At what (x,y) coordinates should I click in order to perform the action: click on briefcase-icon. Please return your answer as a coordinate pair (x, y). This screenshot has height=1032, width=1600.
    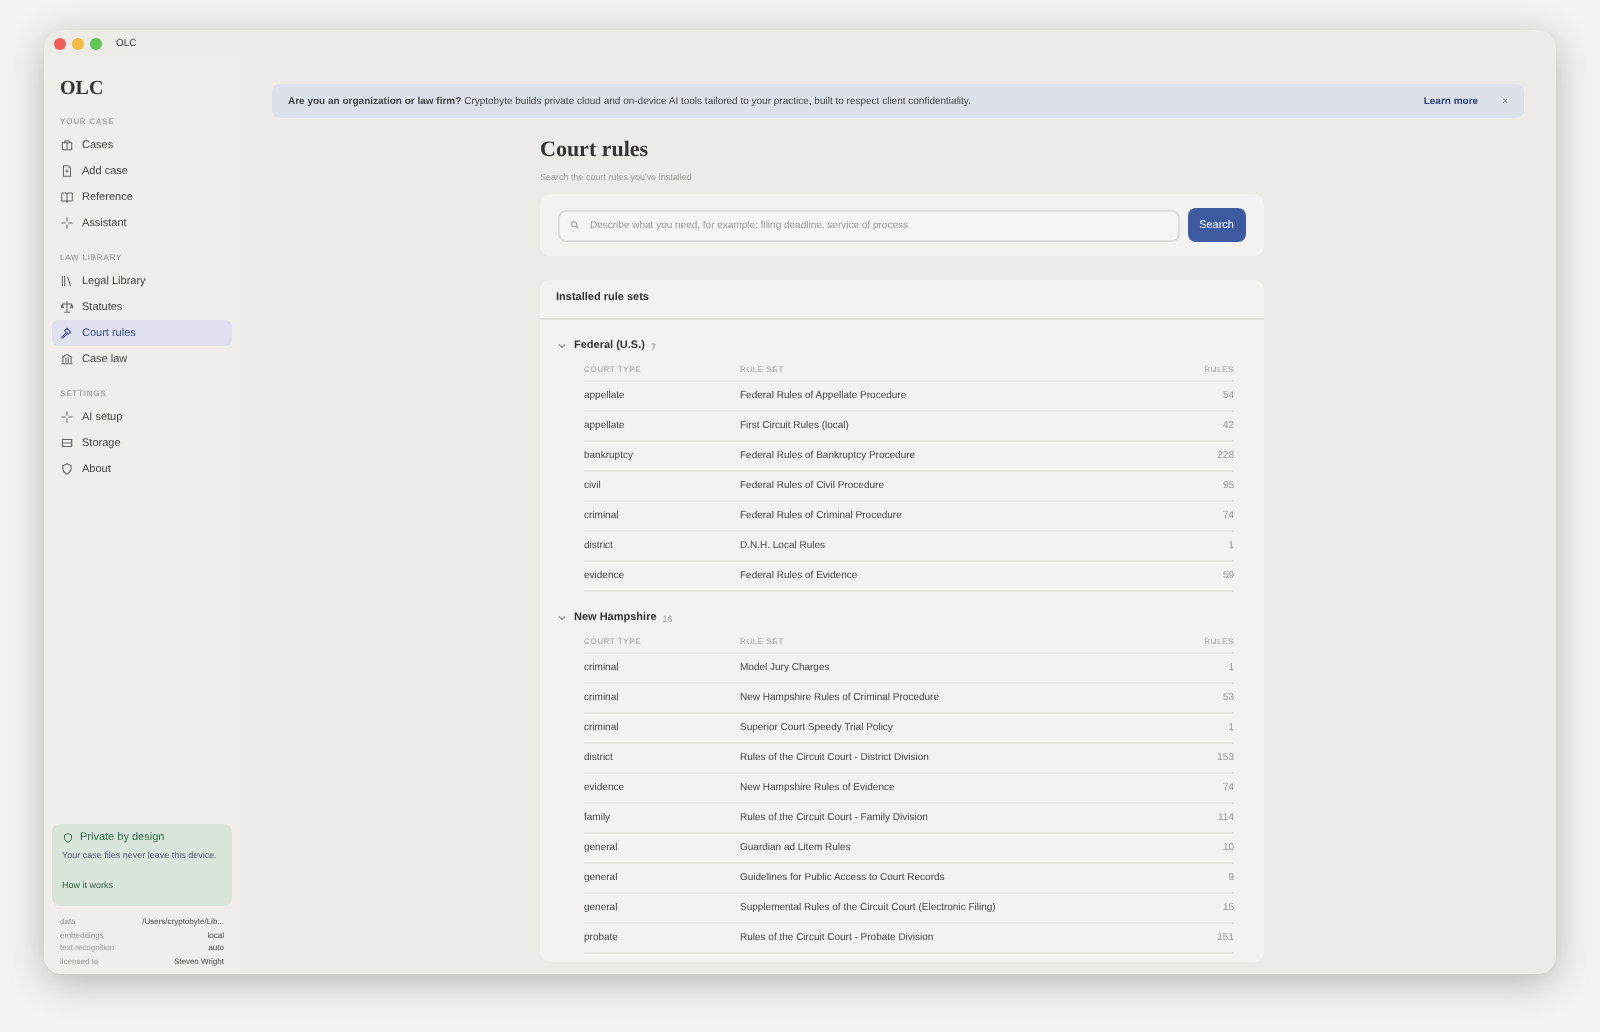
    Looking at the image, I should click on (67, 145).